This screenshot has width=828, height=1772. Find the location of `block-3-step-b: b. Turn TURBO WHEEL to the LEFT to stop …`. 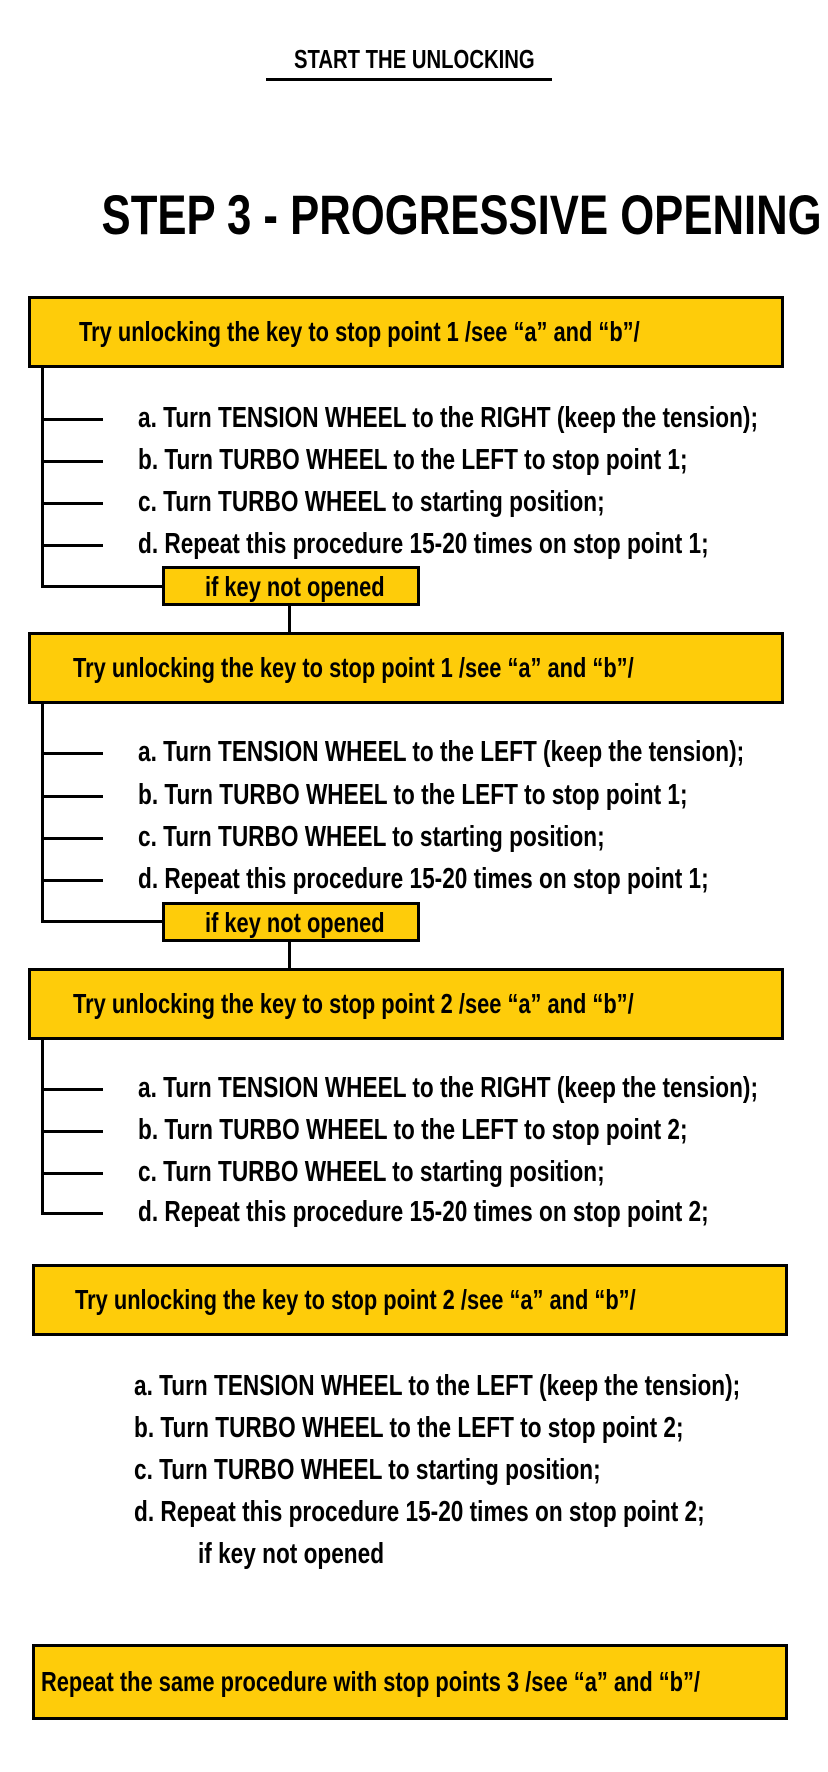

block-3-step-b: b. Turn TURBO WHEEL to the LEFT to stop … is located at coordinates (413, 1130).